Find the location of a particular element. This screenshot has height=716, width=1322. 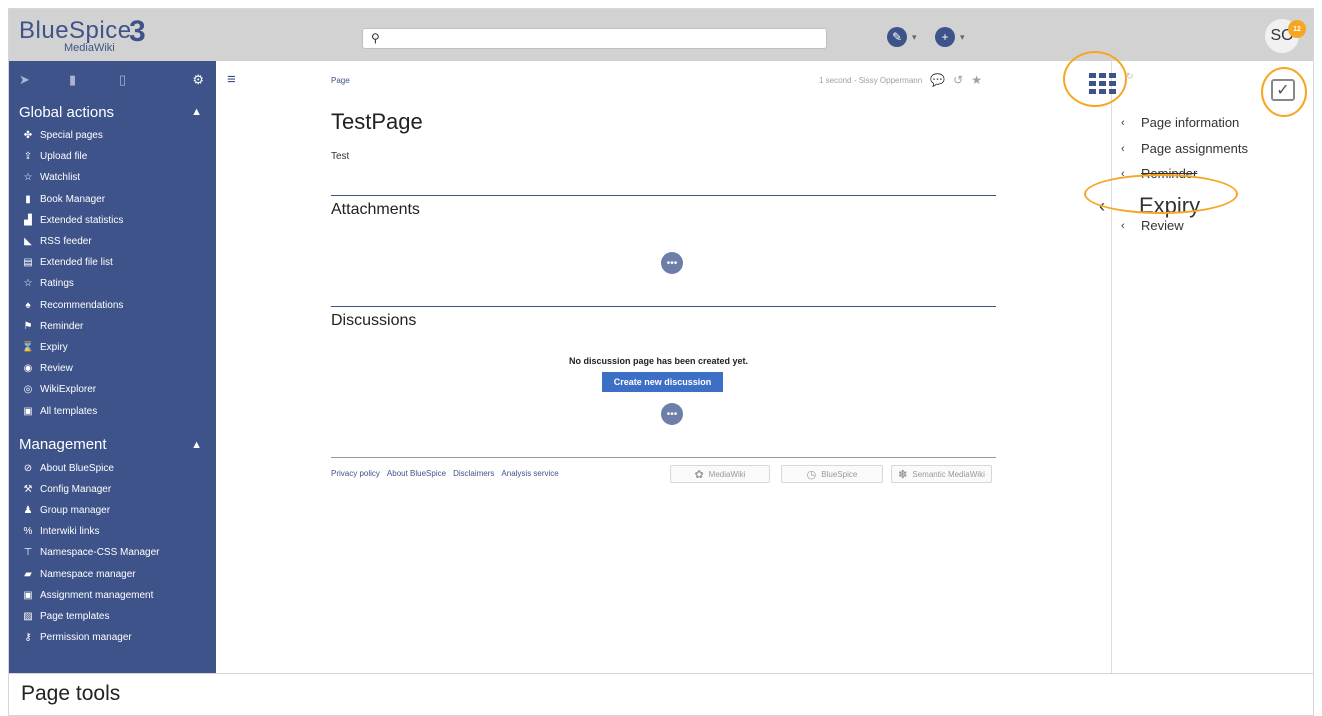

sidebar-item-interwiki-links: % Interwiki links is located at coordinates (112, 531).